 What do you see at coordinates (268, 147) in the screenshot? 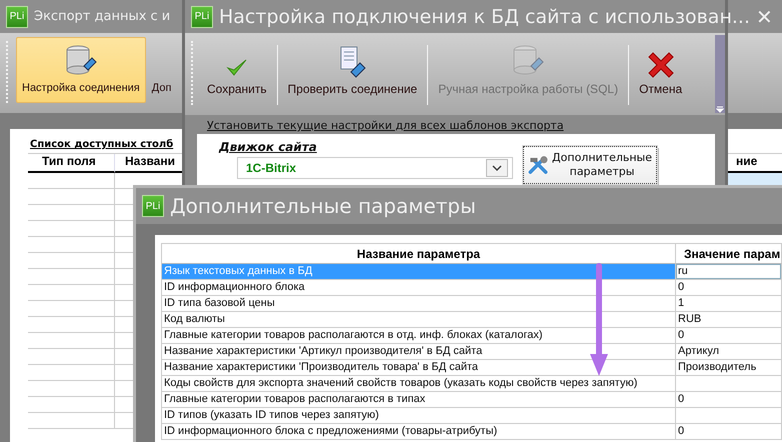
I see `engine-label: Движок сайта` at bounding box center [268, 147].